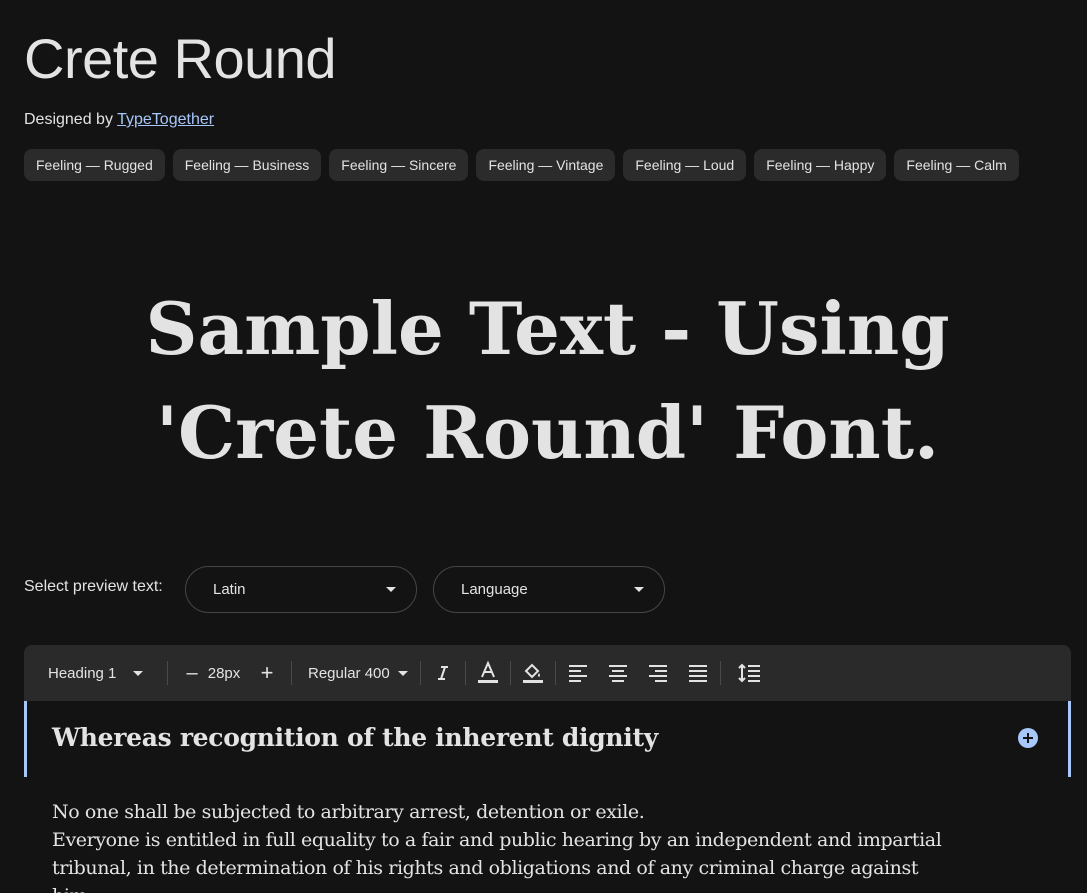 The width and height of the screenshot is (1087, 893). I want to click on preview-label: Select preview text:, so click(93, 586).